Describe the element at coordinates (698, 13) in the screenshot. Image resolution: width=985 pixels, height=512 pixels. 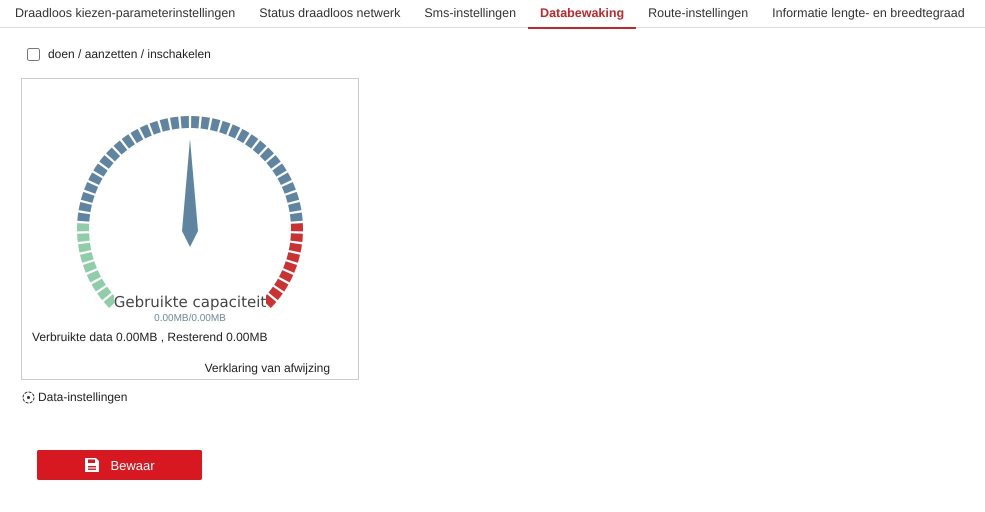
I see `tab: Route-instellingen` at that location.